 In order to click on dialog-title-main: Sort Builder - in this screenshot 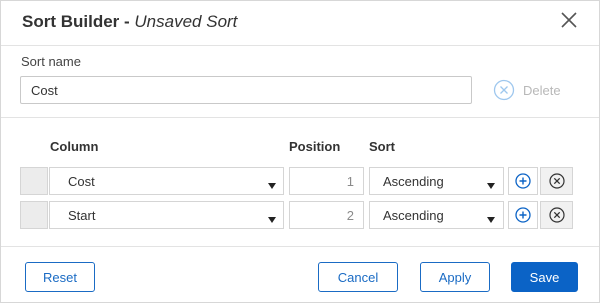, I will do `click(78, 21)`.